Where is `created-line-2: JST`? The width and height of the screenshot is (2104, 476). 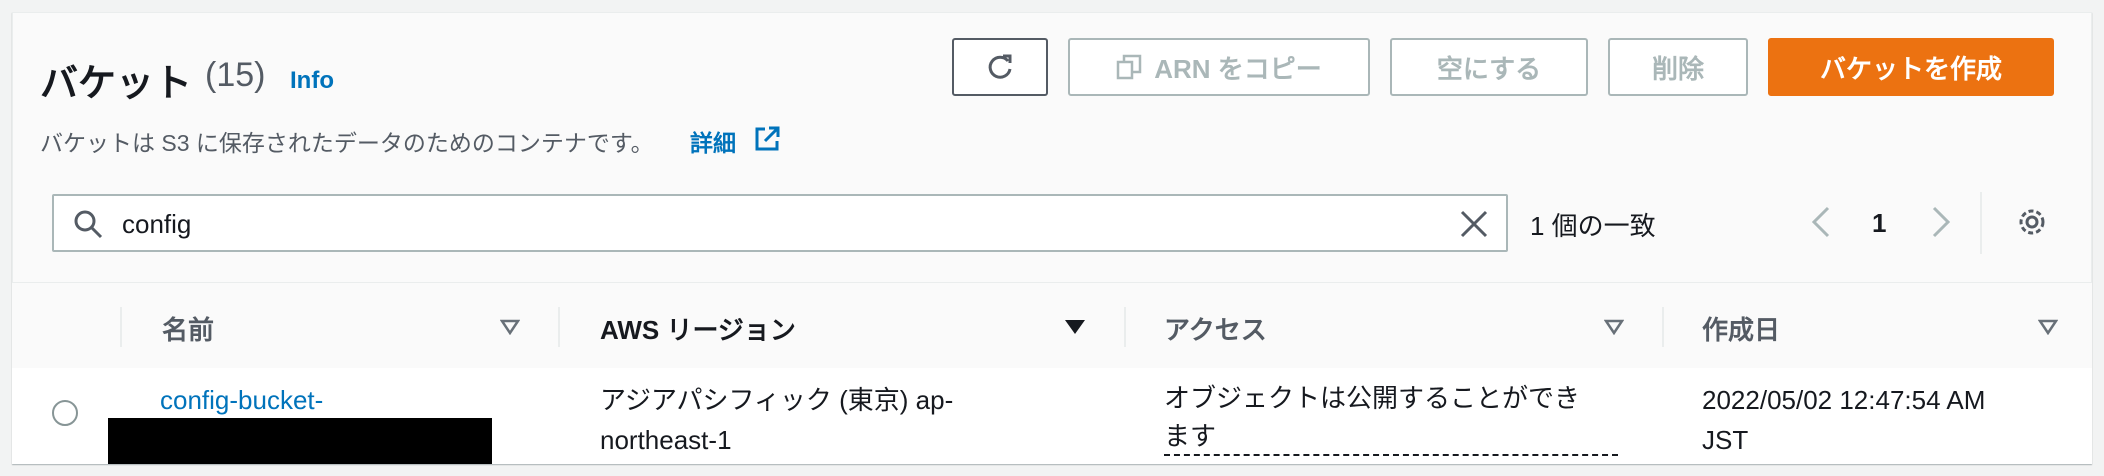 created-line-2: JST is located at coordinates (1725, 440).